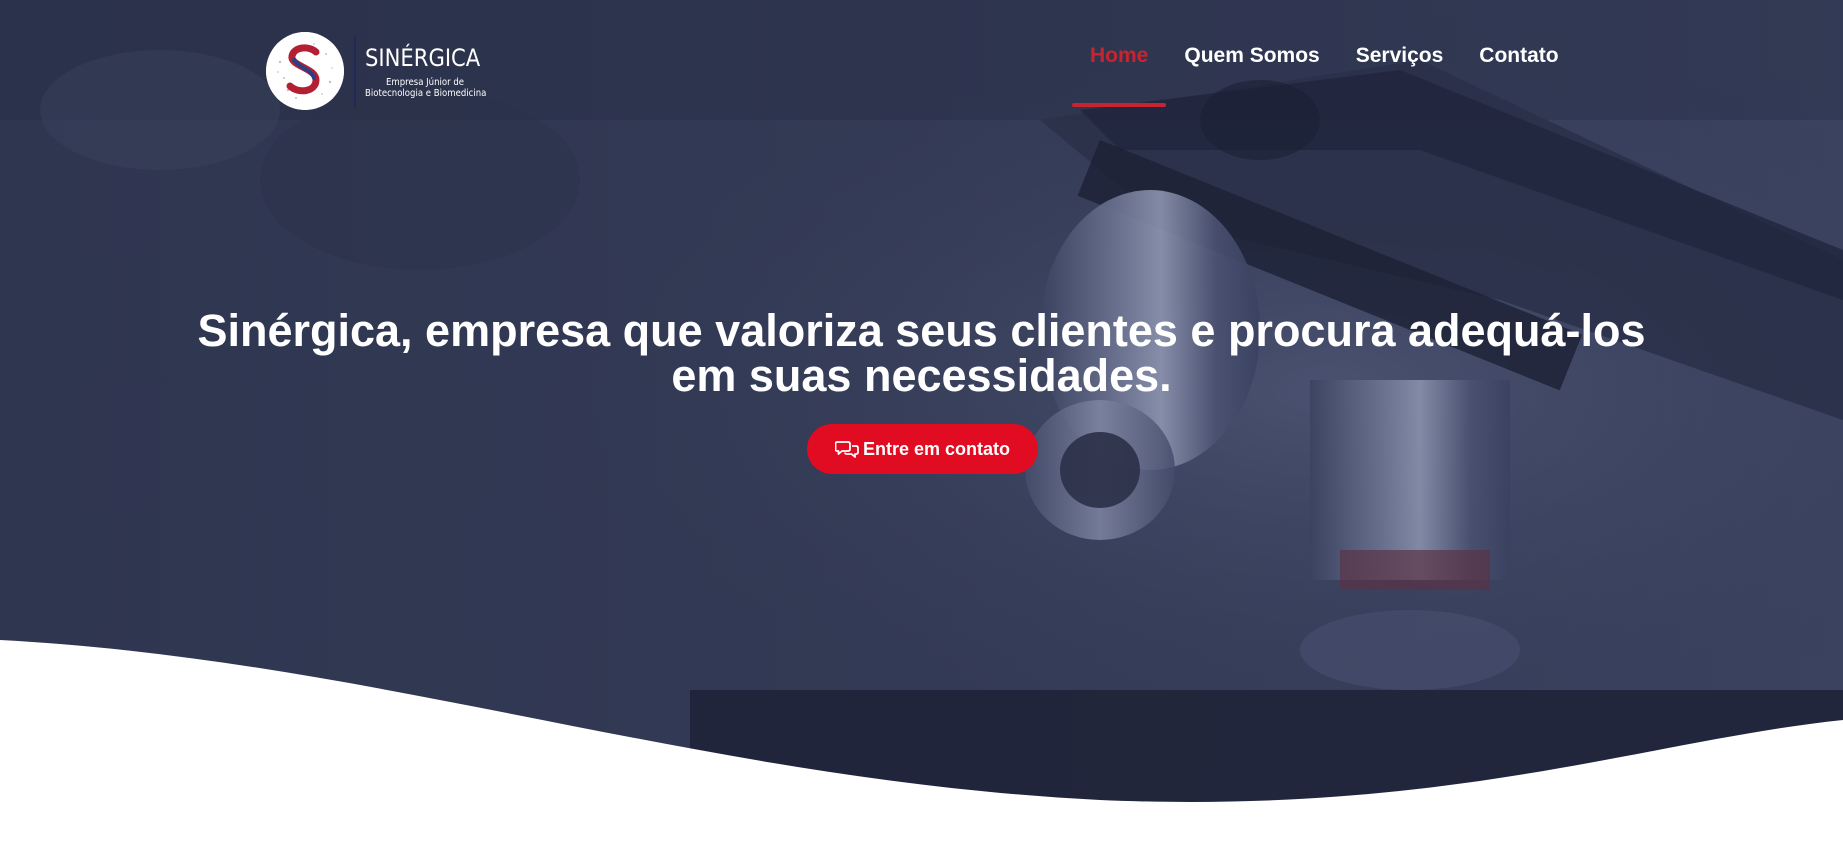  Describe the element at coordinates (1119, 105) in the screenshot. I see `nav-active-indicator` at that location.